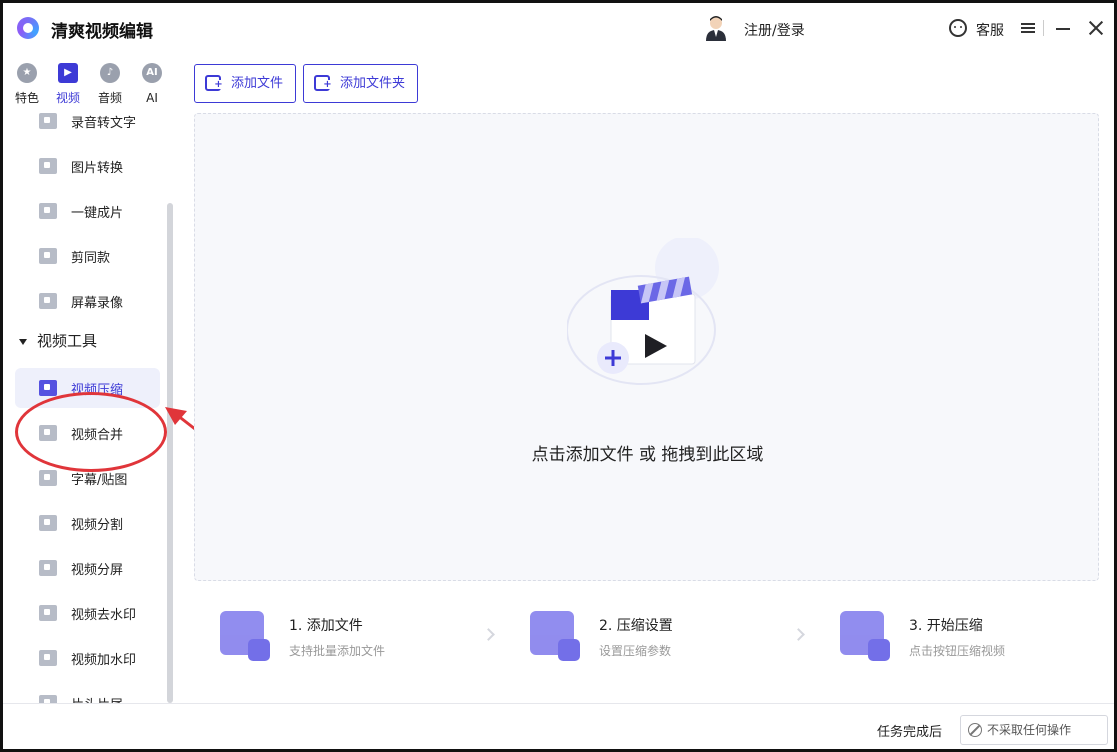 The image size is (1117, 752). Describe the element at coordinates (48, 478) in the screenshot. I see `sticker-icon` at that location.